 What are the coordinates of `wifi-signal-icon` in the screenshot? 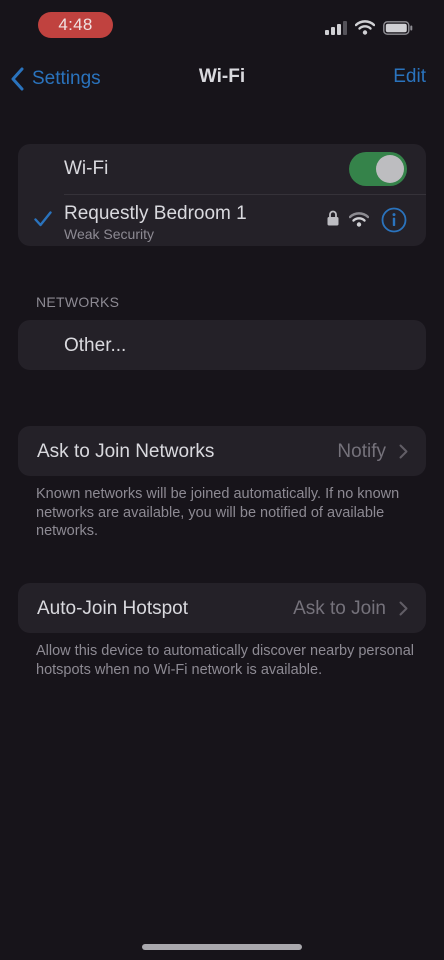 It's located at (359, 219).